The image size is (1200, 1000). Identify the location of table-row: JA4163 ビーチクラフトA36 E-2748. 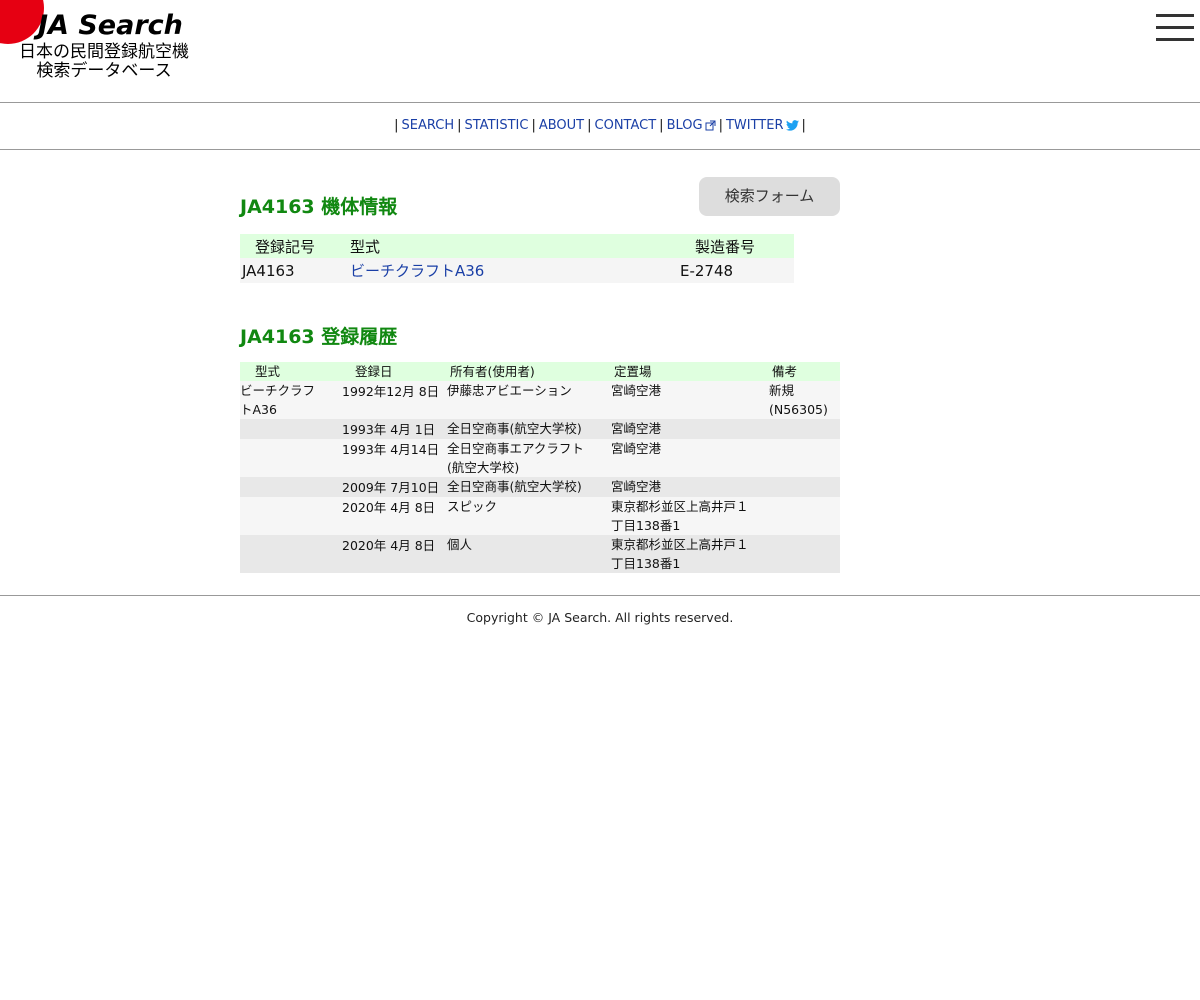
(517, 270).